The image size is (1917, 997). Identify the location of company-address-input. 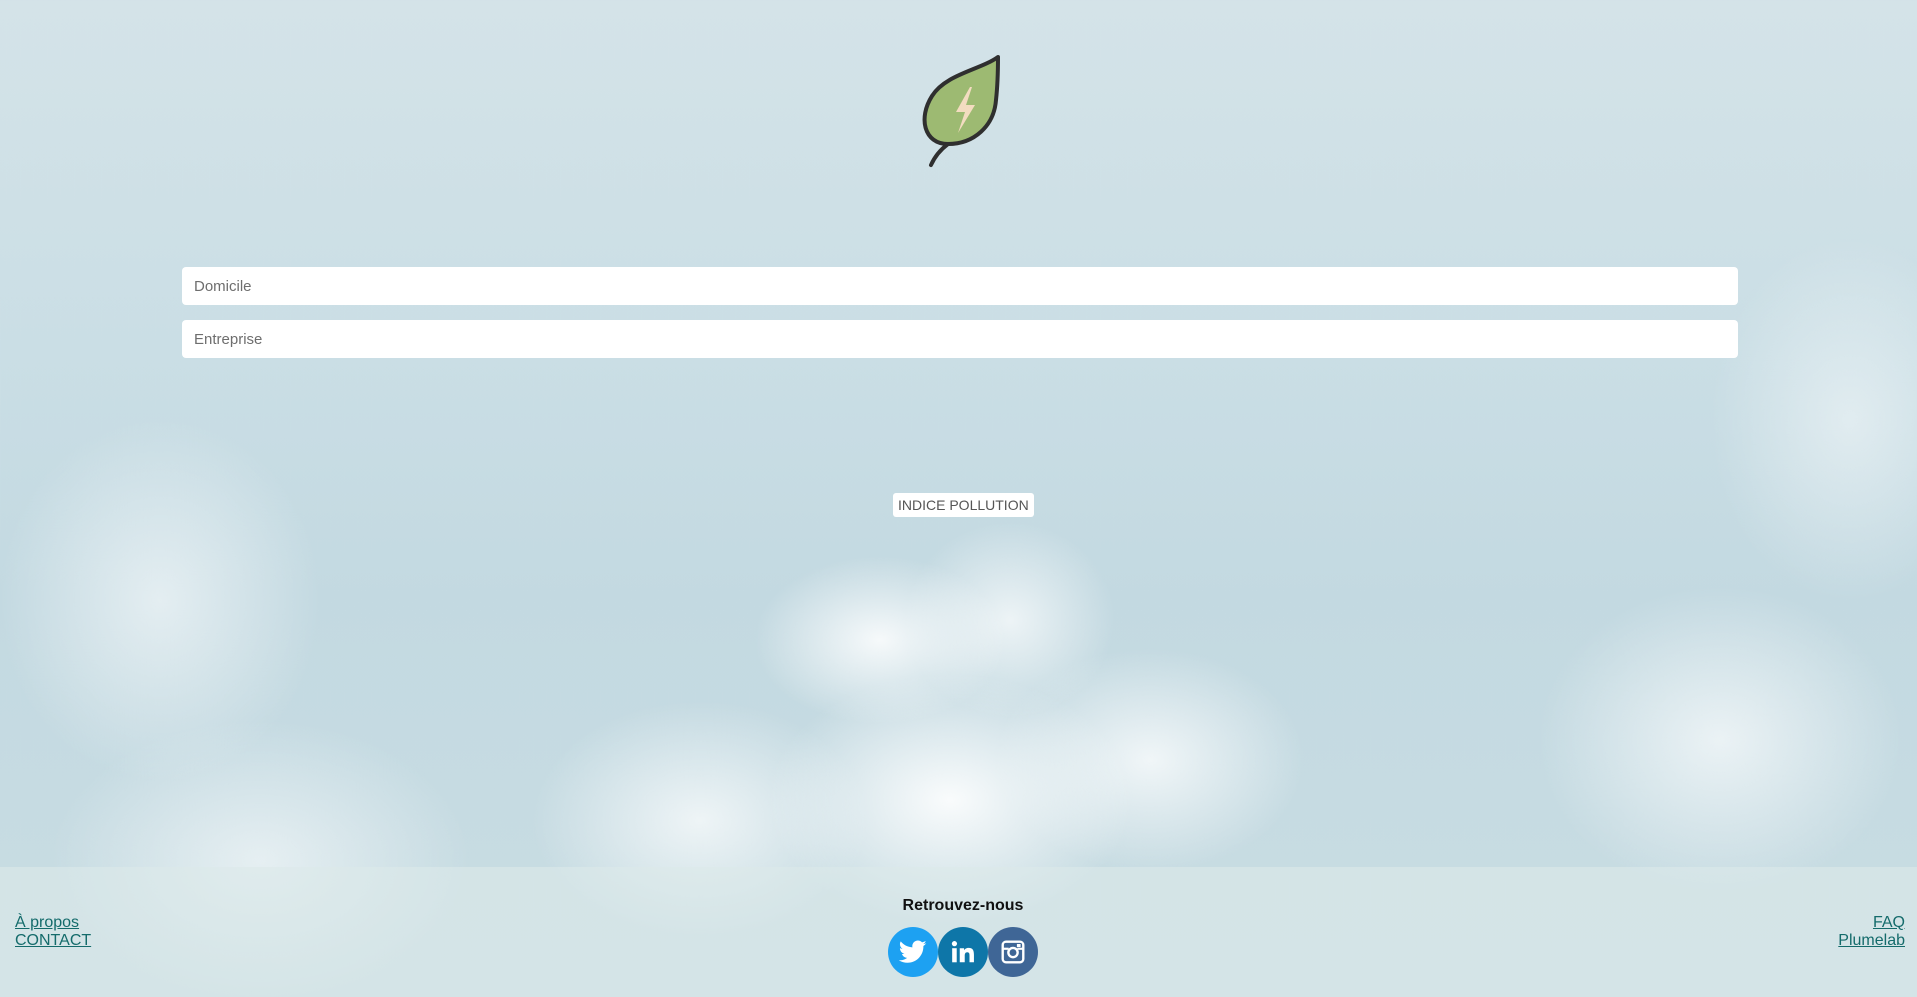
(960, 339).